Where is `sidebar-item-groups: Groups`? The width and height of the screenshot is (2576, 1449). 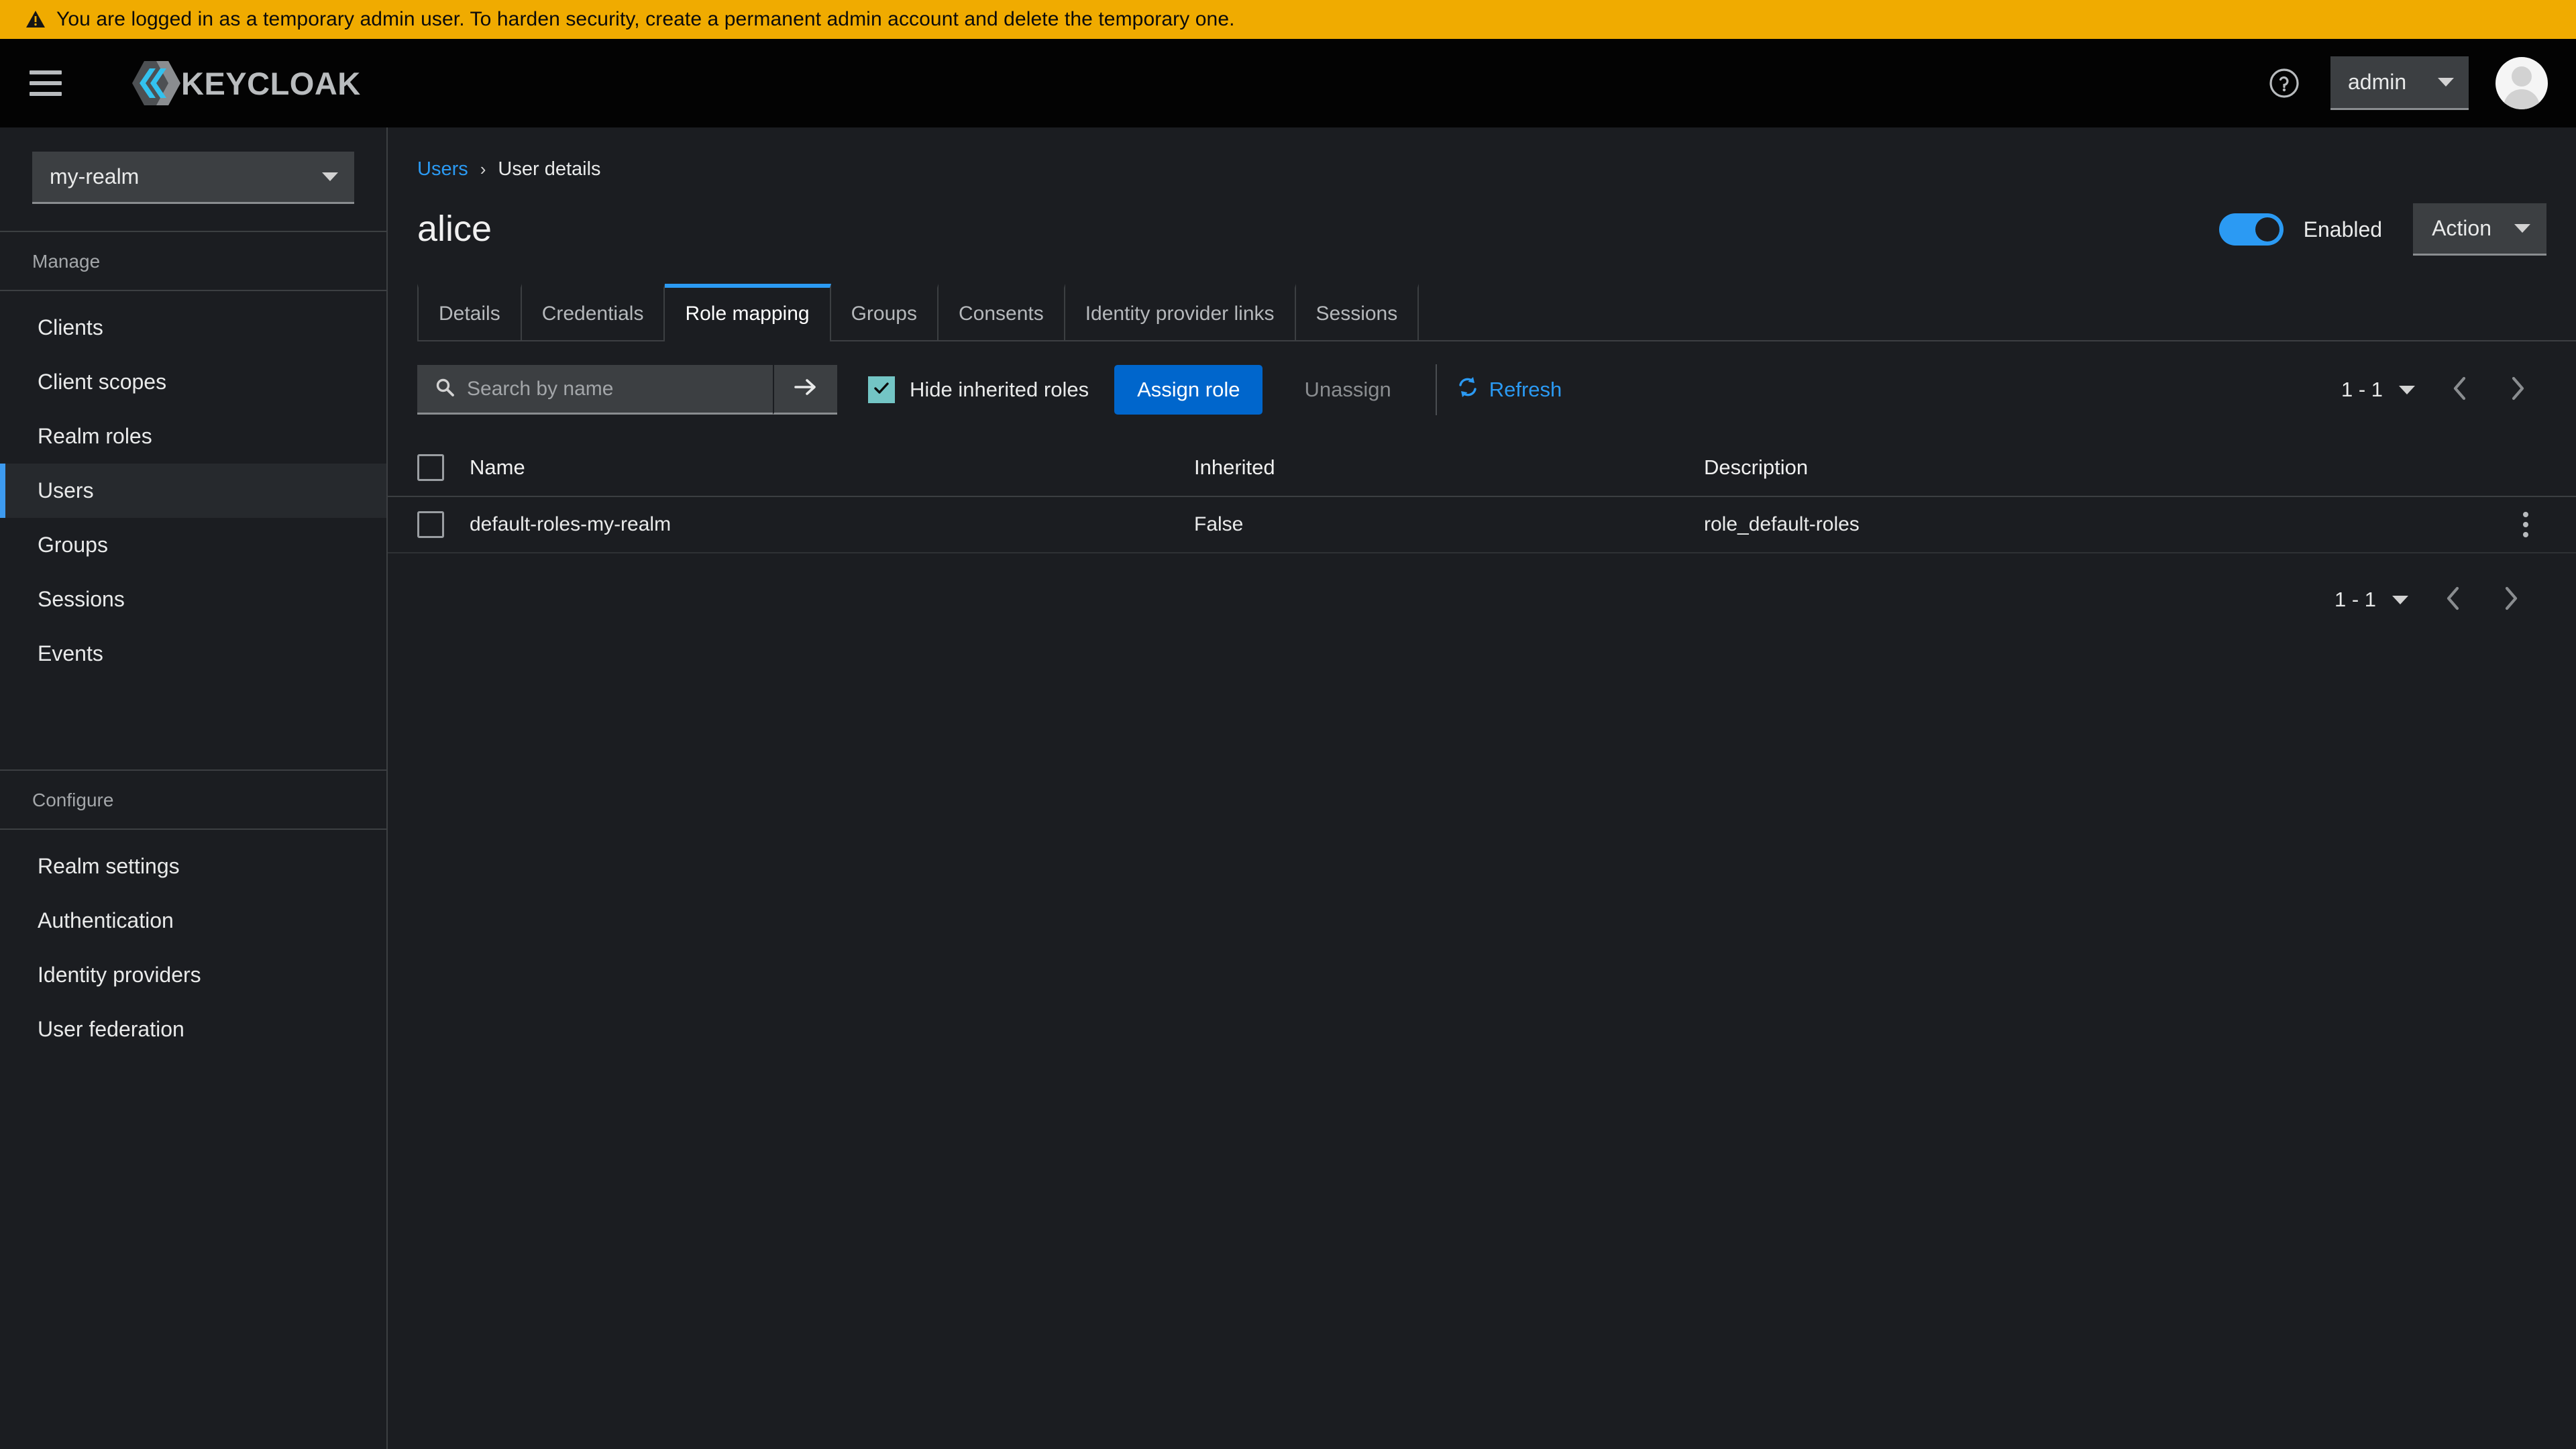 sidebar-item-groups: Groups is located at coordinates (193, 545).